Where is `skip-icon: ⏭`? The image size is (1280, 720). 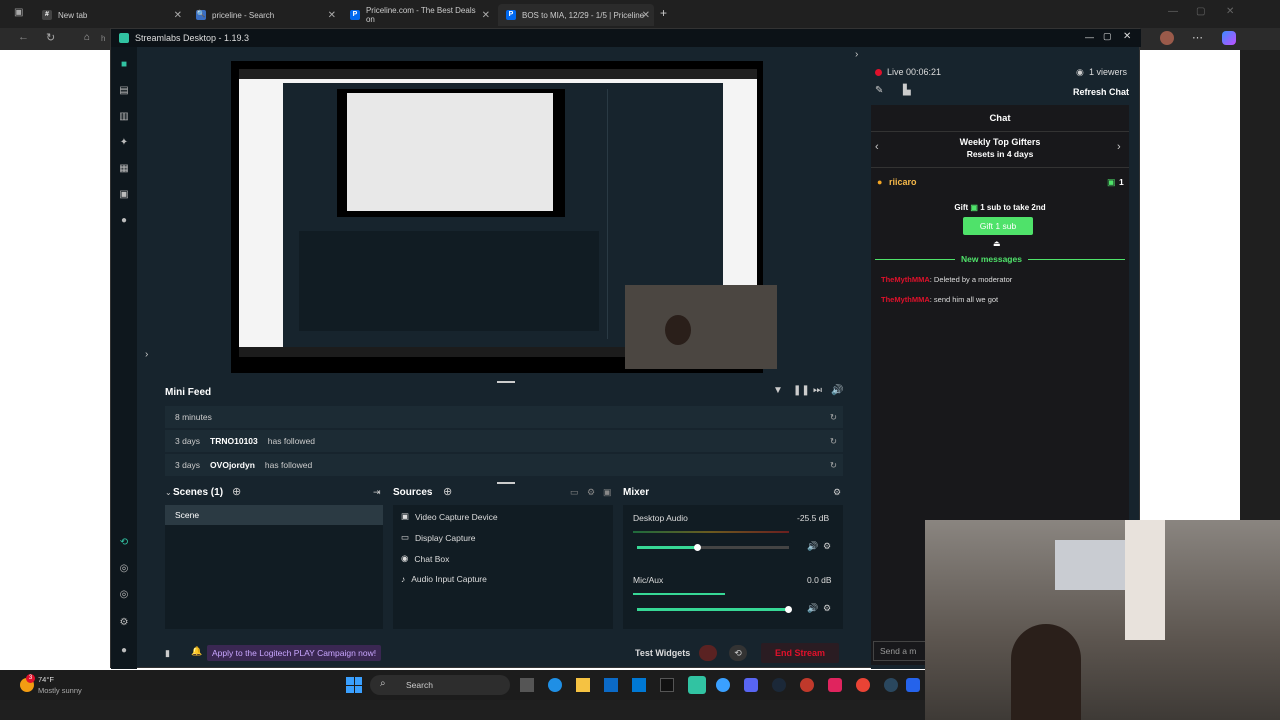
skip-icon: ⏭ is located at coordinates (817, 390).